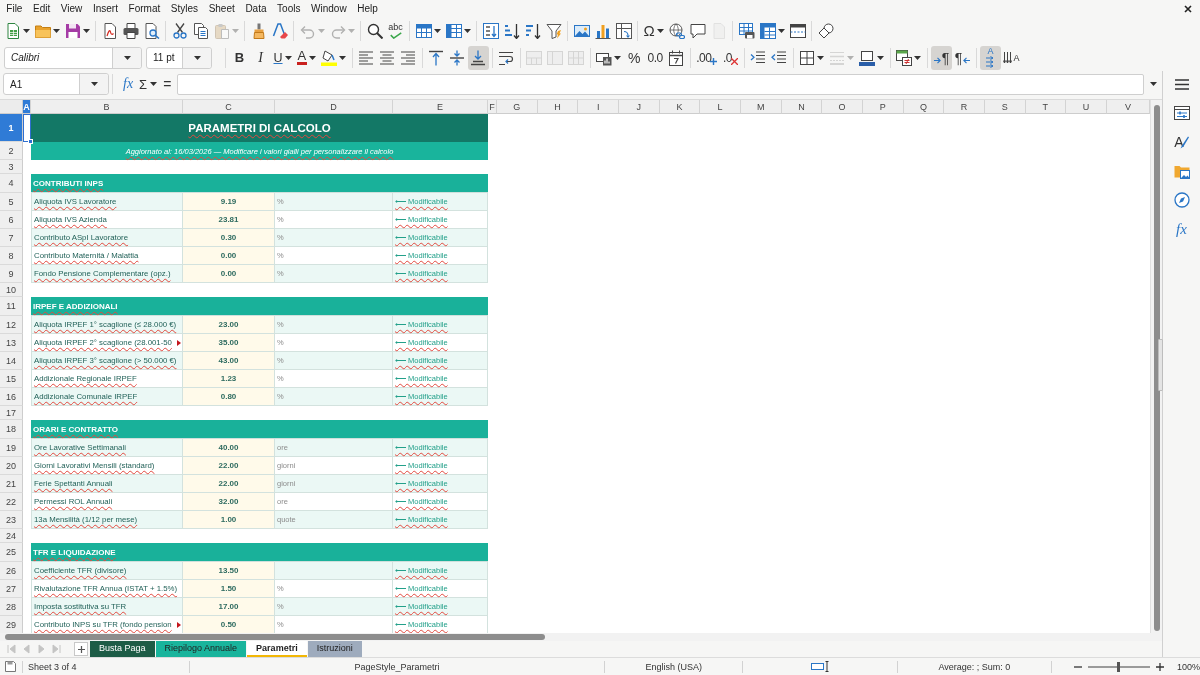 This screenshot has height=675, width=1200. What do you see at coordinates (260, 57) in the screenshot?
I see `italic-button: I` at bounding box center [260, 57].